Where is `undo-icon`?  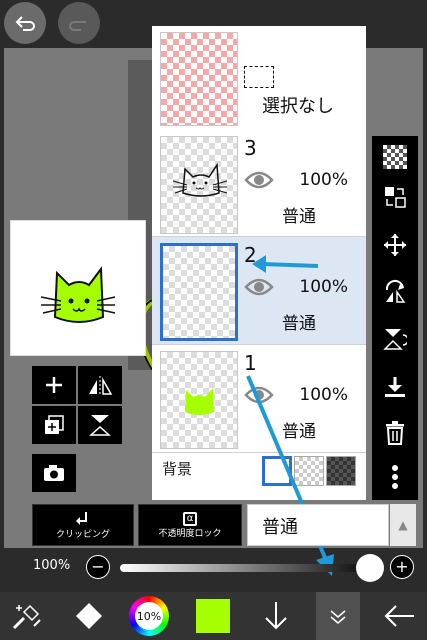
undo-icon is located at coordinates (25, 23).